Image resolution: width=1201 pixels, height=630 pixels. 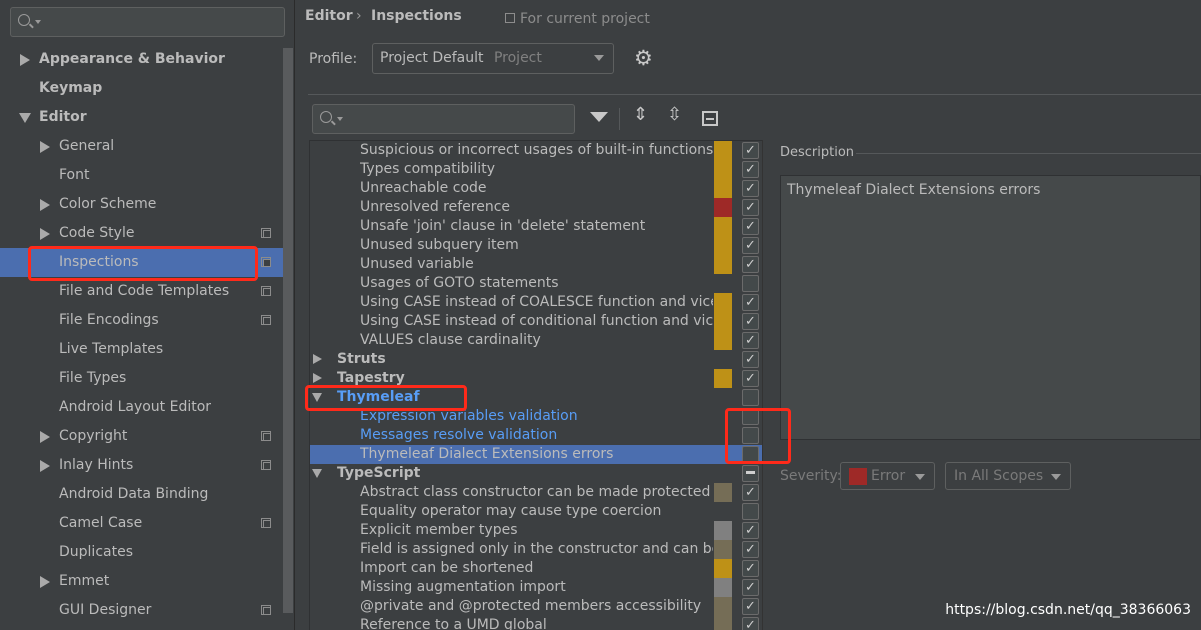 What do you see at coordinates (493, 58) in the screenshot?
I see `profile-dropdown: Project Default Project` at bounding box center [493, 58].